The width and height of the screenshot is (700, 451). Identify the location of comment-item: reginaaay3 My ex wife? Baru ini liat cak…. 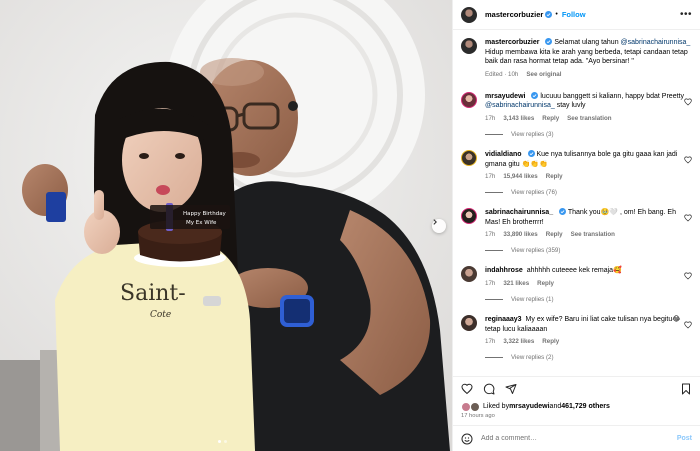
(576, 330).